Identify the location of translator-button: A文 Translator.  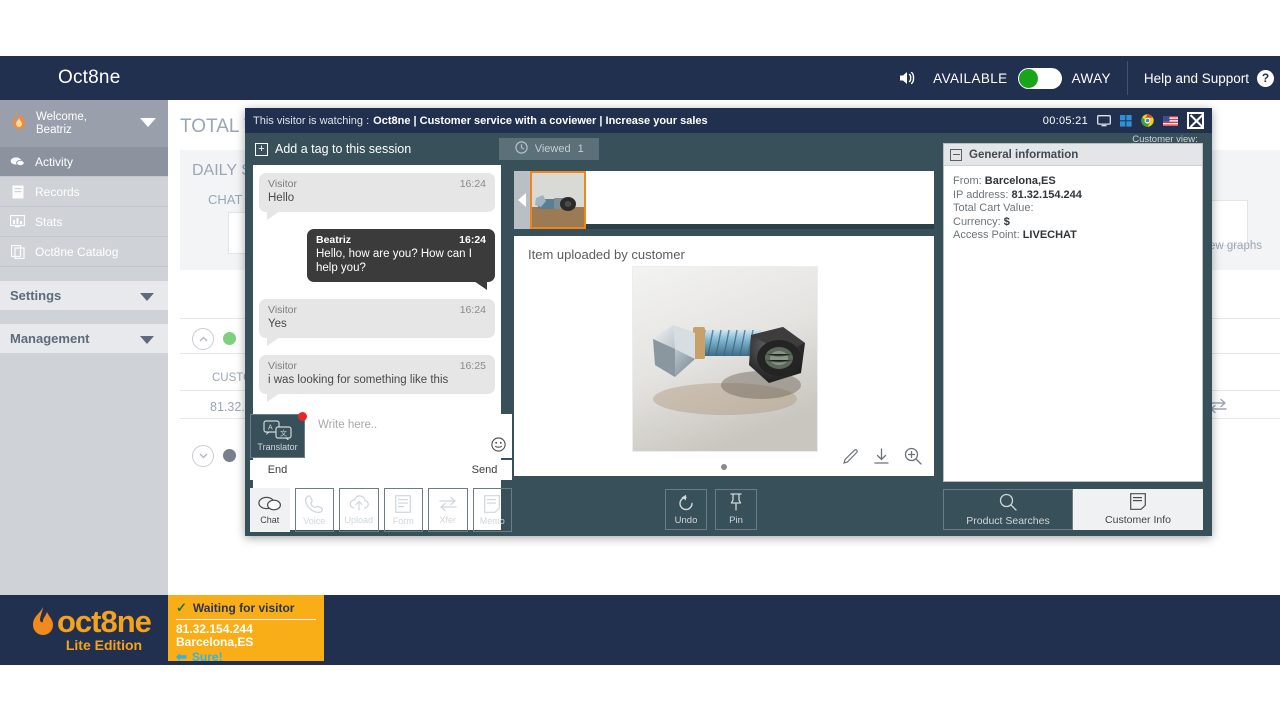
(278, 435).